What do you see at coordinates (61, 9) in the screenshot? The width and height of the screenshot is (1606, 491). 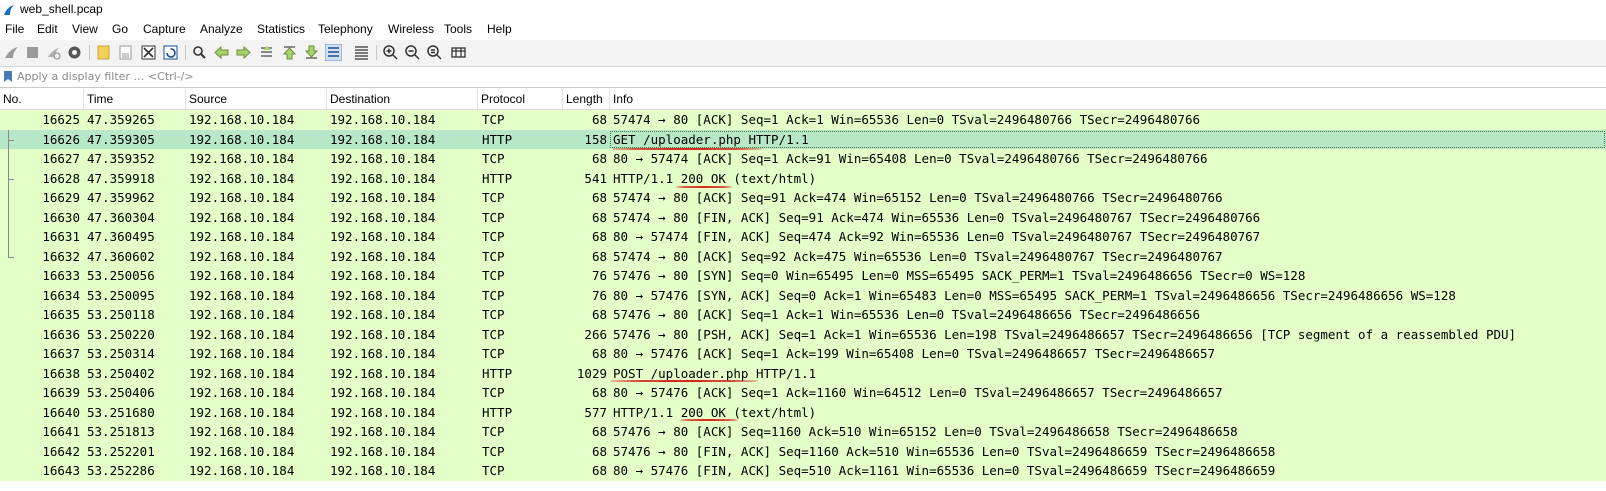 I see `window-title: web_shell.pcap` at bounding box center [61, 9].